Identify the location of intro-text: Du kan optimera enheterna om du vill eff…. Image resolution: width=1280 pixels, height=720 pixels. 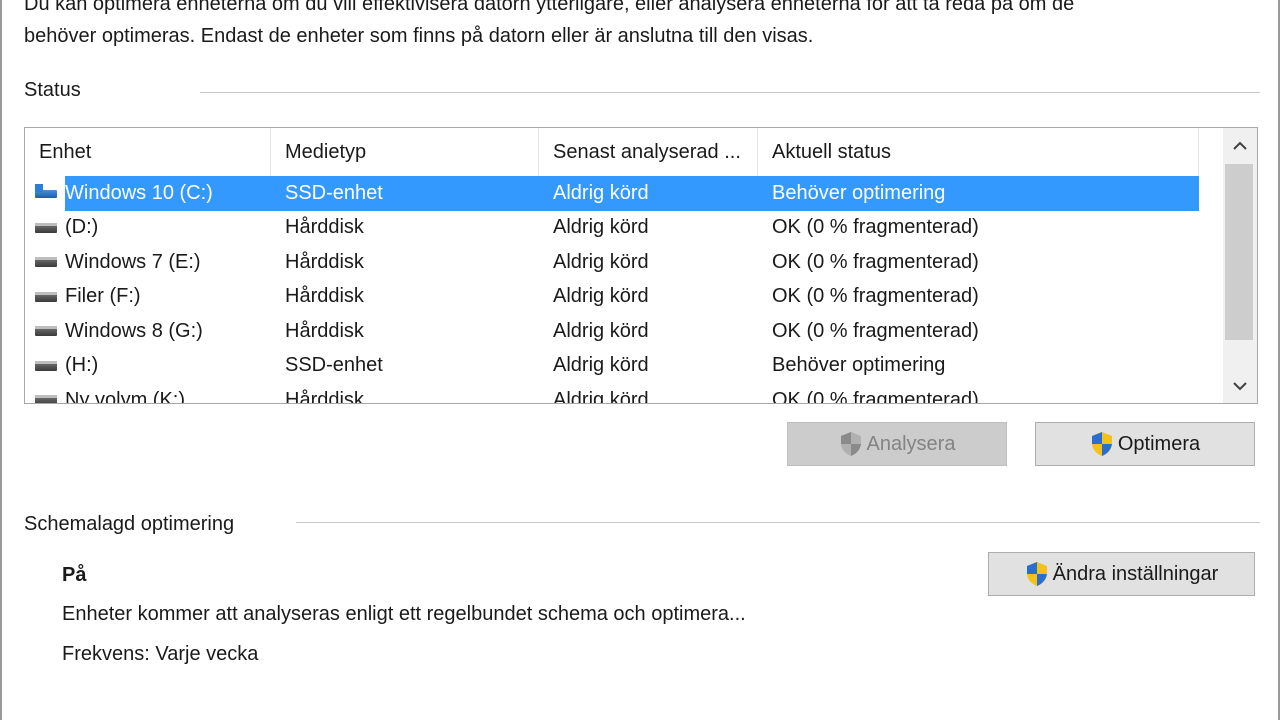
(644, 26).